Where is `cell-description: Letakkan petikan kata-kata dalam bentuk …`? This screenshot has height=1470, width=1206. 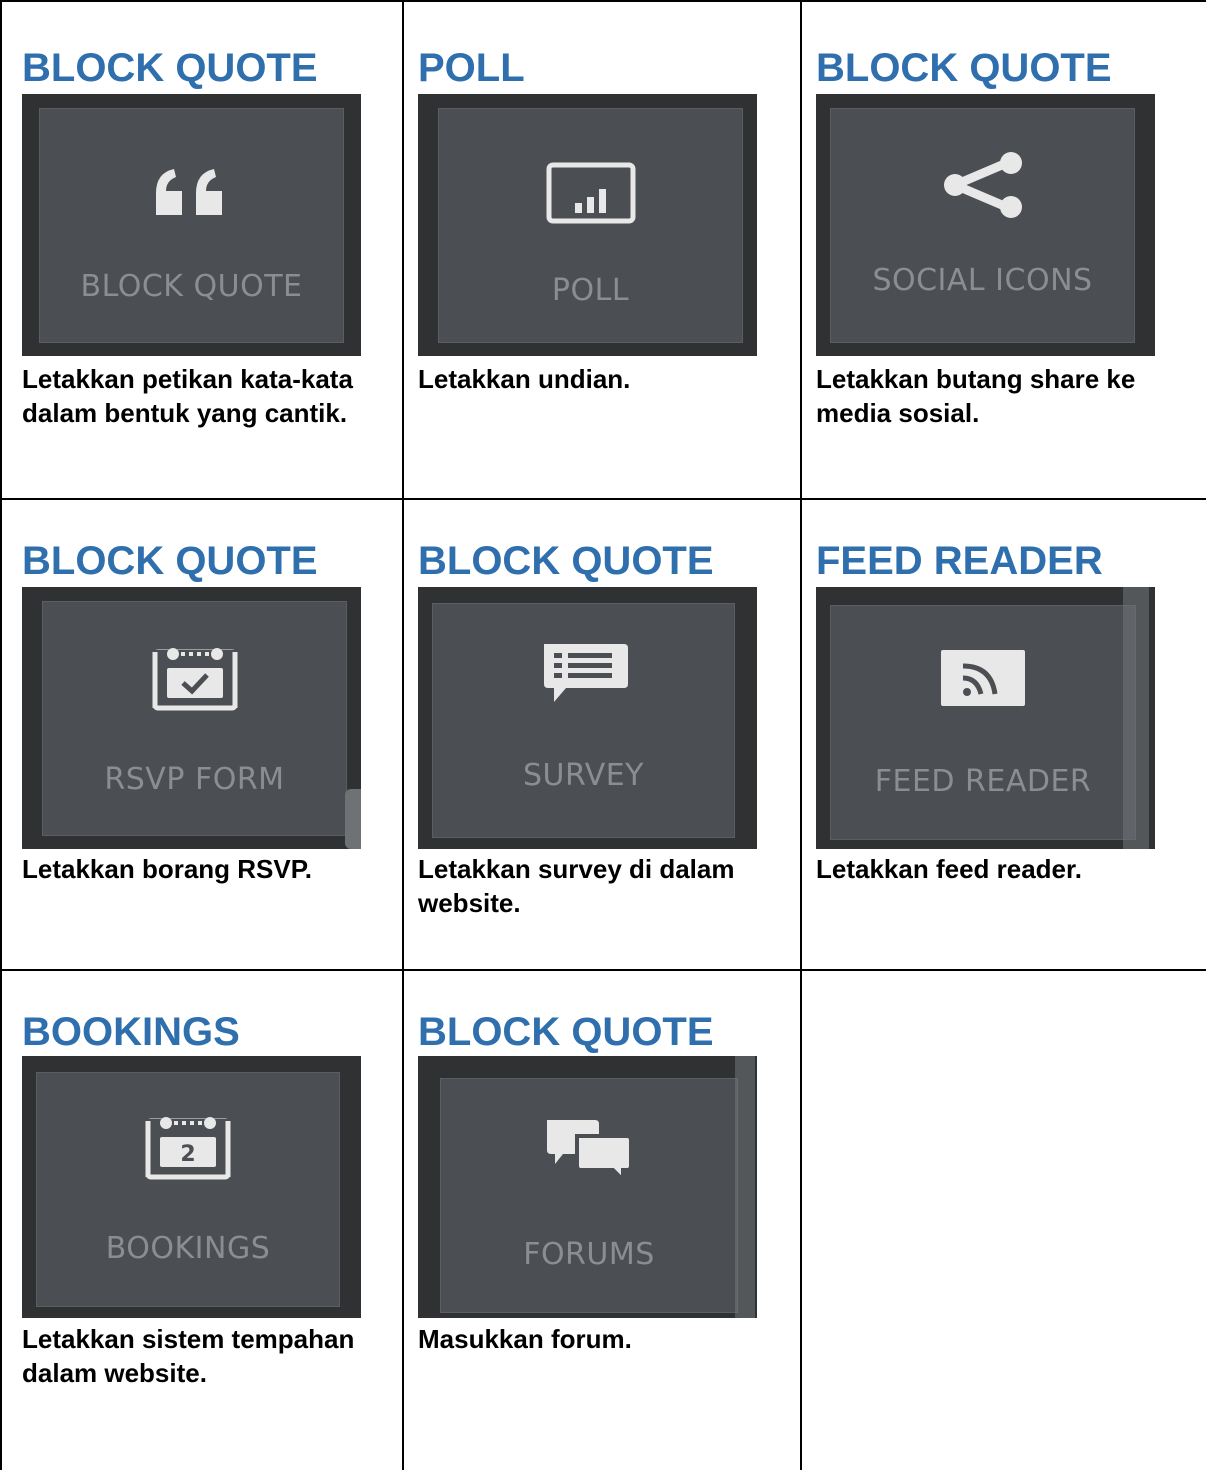
cell-description: Letakkan petikan kata-kata dalam bentuk … is located at coordinates (187, 396).